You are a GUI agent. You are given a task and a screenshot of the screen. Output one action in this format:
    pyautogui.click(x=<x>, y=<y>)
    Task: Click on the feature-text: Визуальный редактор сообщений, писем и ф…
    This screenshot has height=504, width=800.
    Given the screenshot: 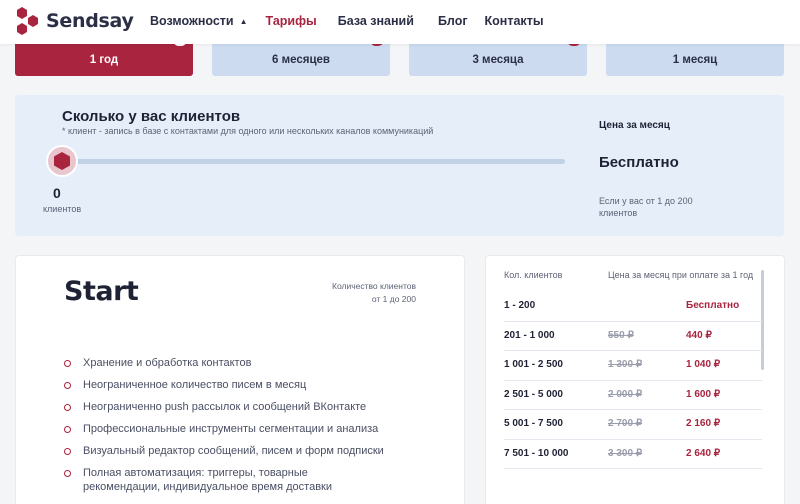 What is the action you would take?
    pyautogui.click(x=233, y=451)
    